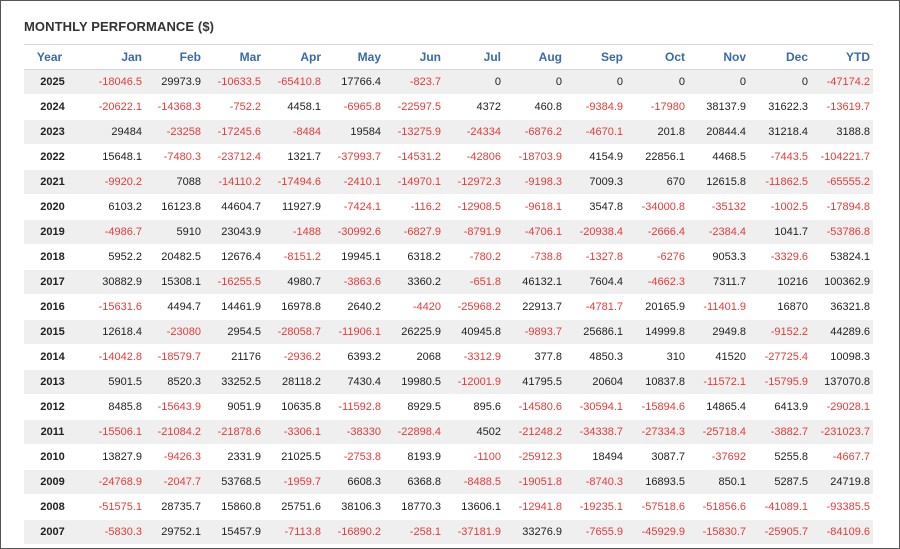 The width and height of the screenshot is (900, 549). What do you see at coordinates (718, 82) in the screenshot?
I see `value-cell-nov: 0` at bounding box center [718, 82].